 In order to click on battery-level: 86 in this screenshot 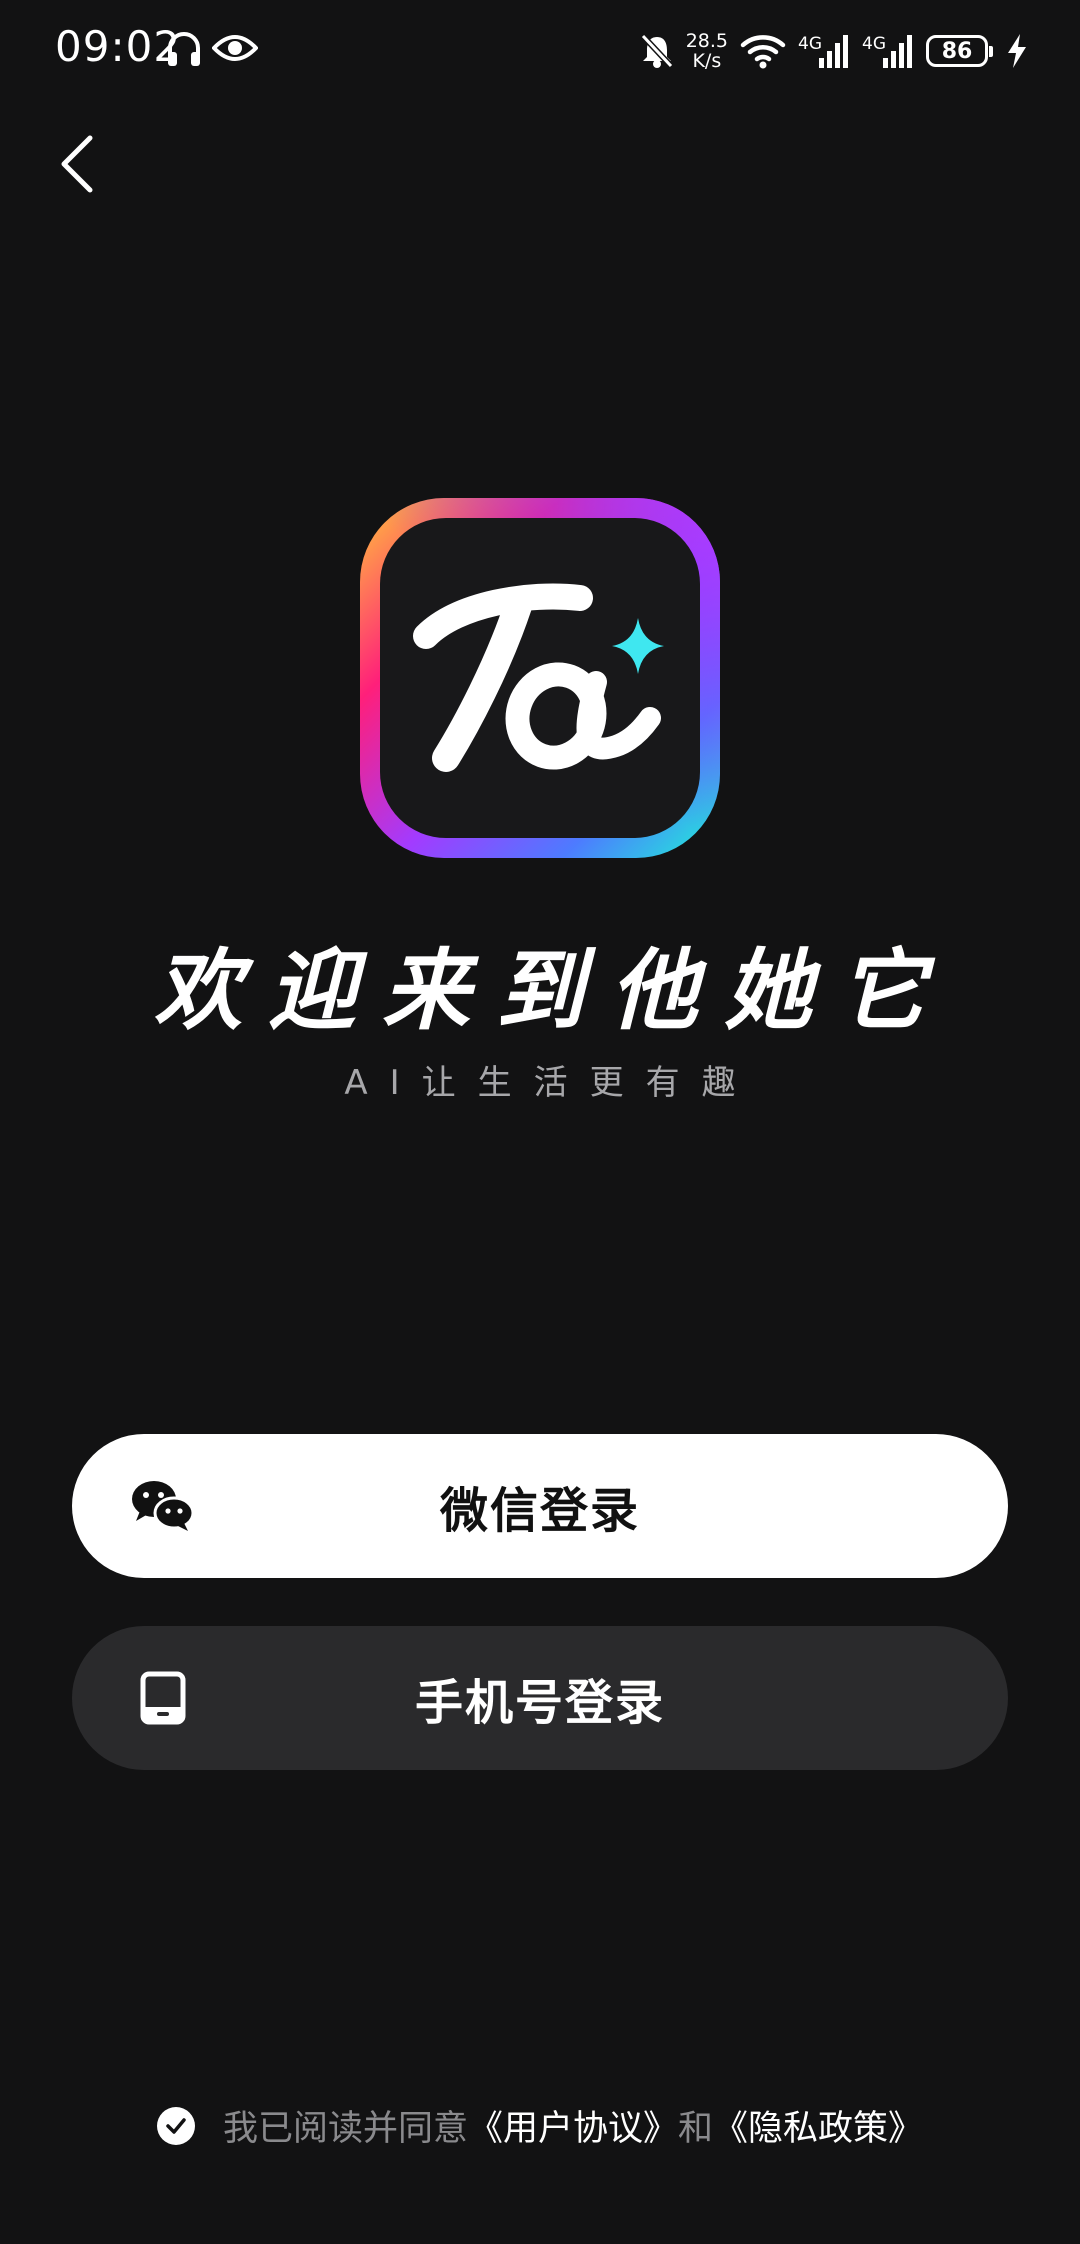, I will do `click(957, 51)`.